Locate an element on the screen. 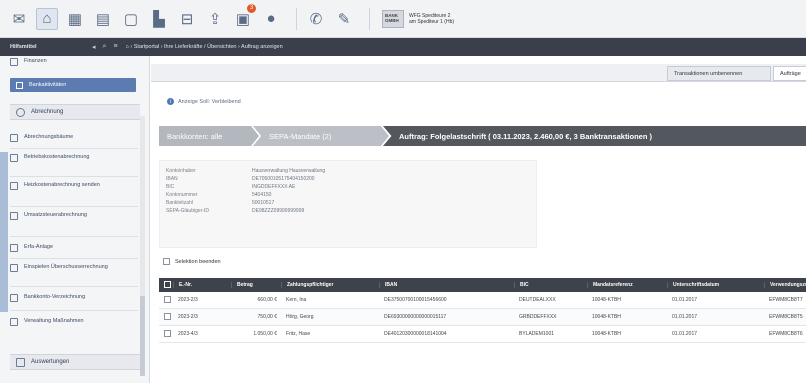  sidebar-item: Bankkonto-Verzeichnung is located at coordinates (74, 298).